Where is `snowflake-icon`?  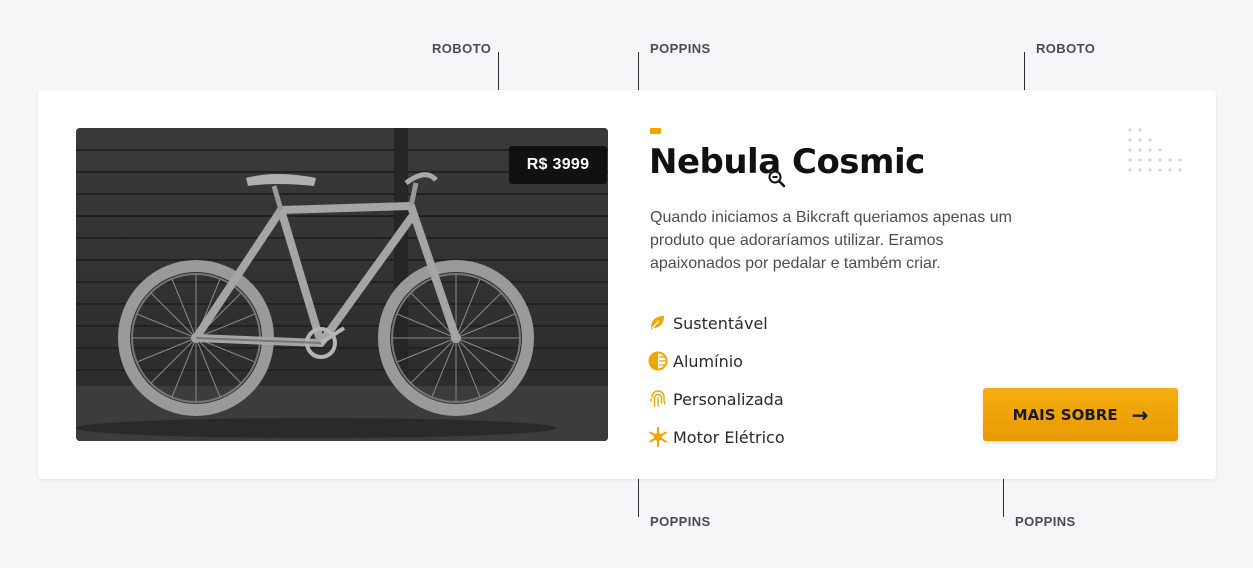
snowflake-icon is located at coordinates (658, 437).